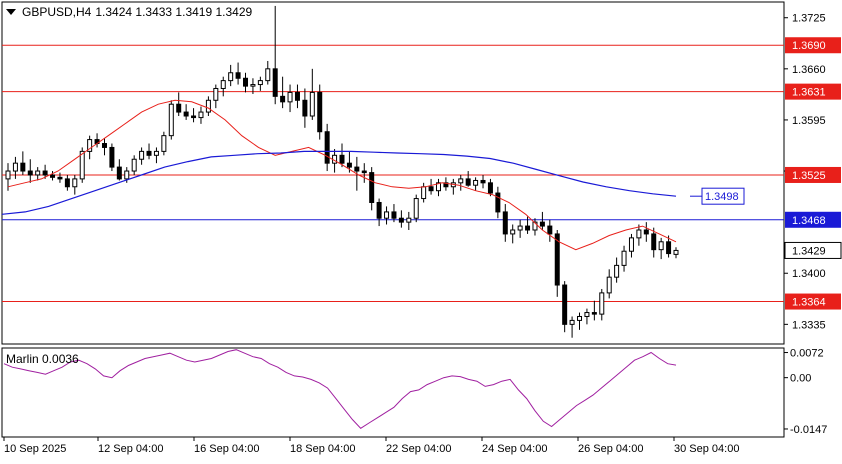 Image resolution: width=842 pixels, height=464 pixels. I want to click on ohlc-readout: 1.3424 1.3433 1.3419 1.3429, so click(174, 12).